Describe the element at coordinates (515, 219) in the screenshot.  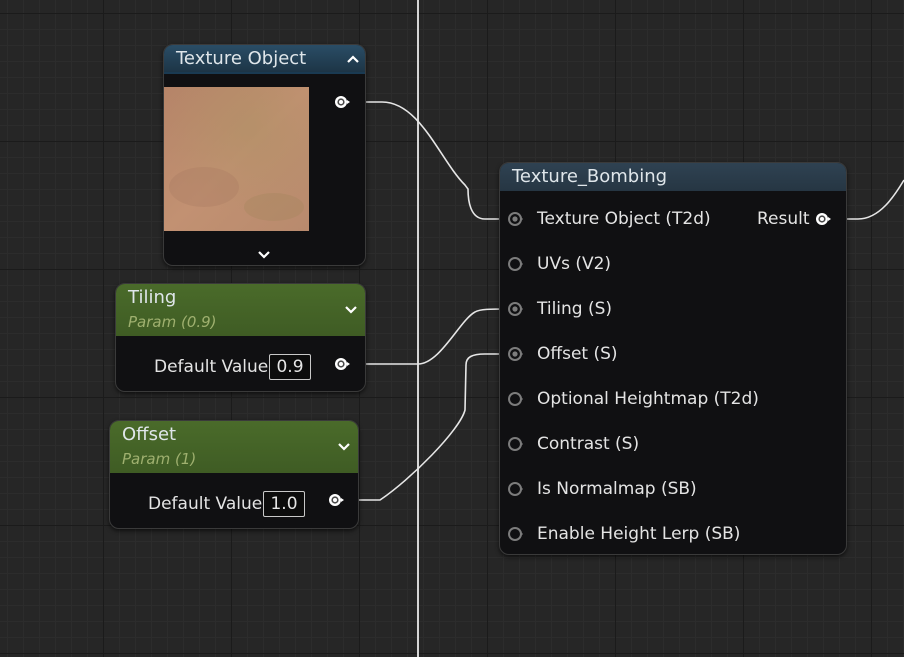
I see `input-pin-texture-object` at that location.